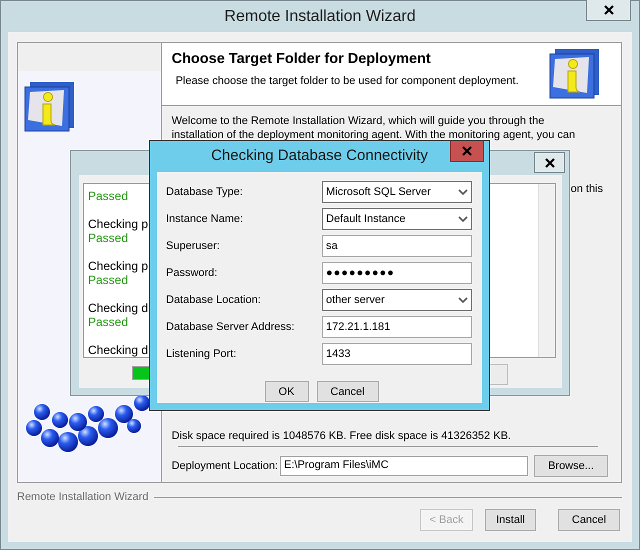  Describe the element at coordinates (374, 128) in the screenshot. I see `intro-text: Welcome to the Remote Installation Wizard, which will guide you through the installation of the deployment monitoring agent. With the monitoring agent, you can` at that location.